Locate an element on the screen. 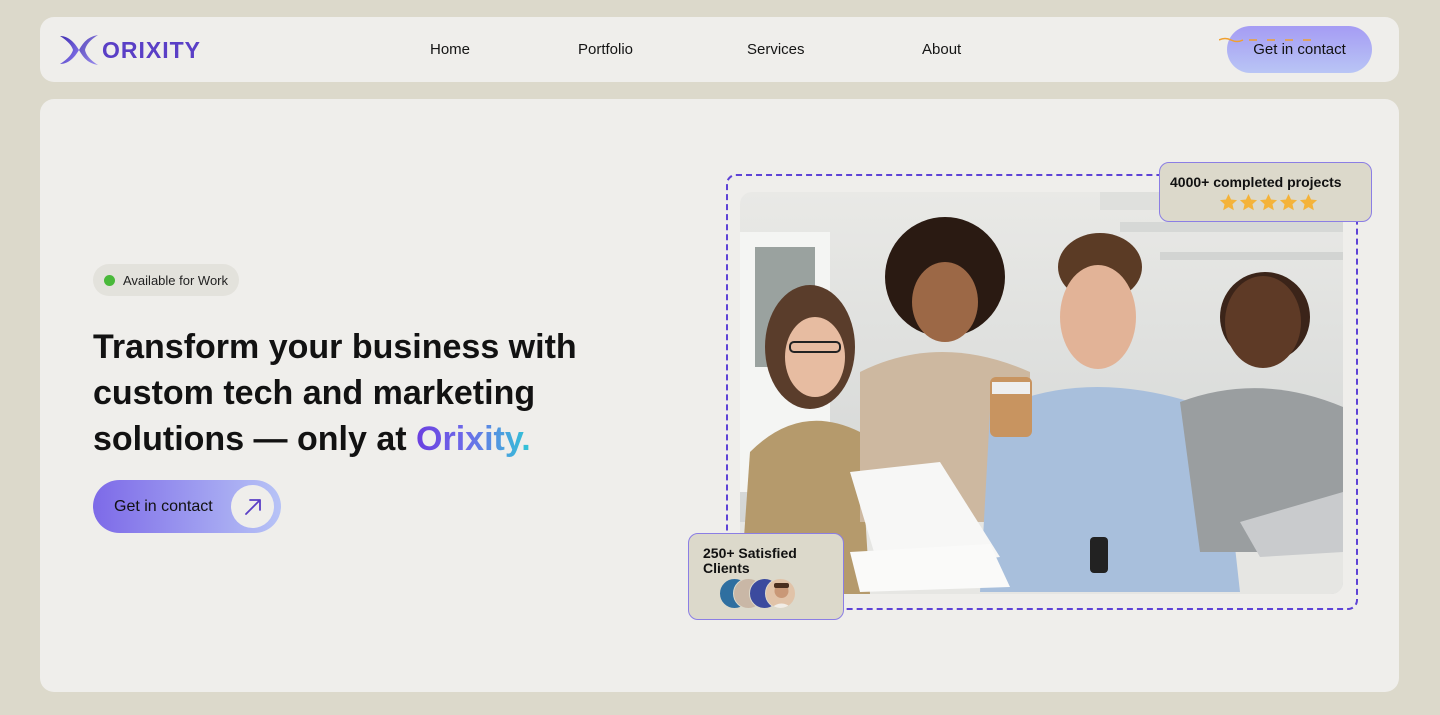 The width and height of the screenshot is (1440, 715). avatar is located at coordinates (780, 593).